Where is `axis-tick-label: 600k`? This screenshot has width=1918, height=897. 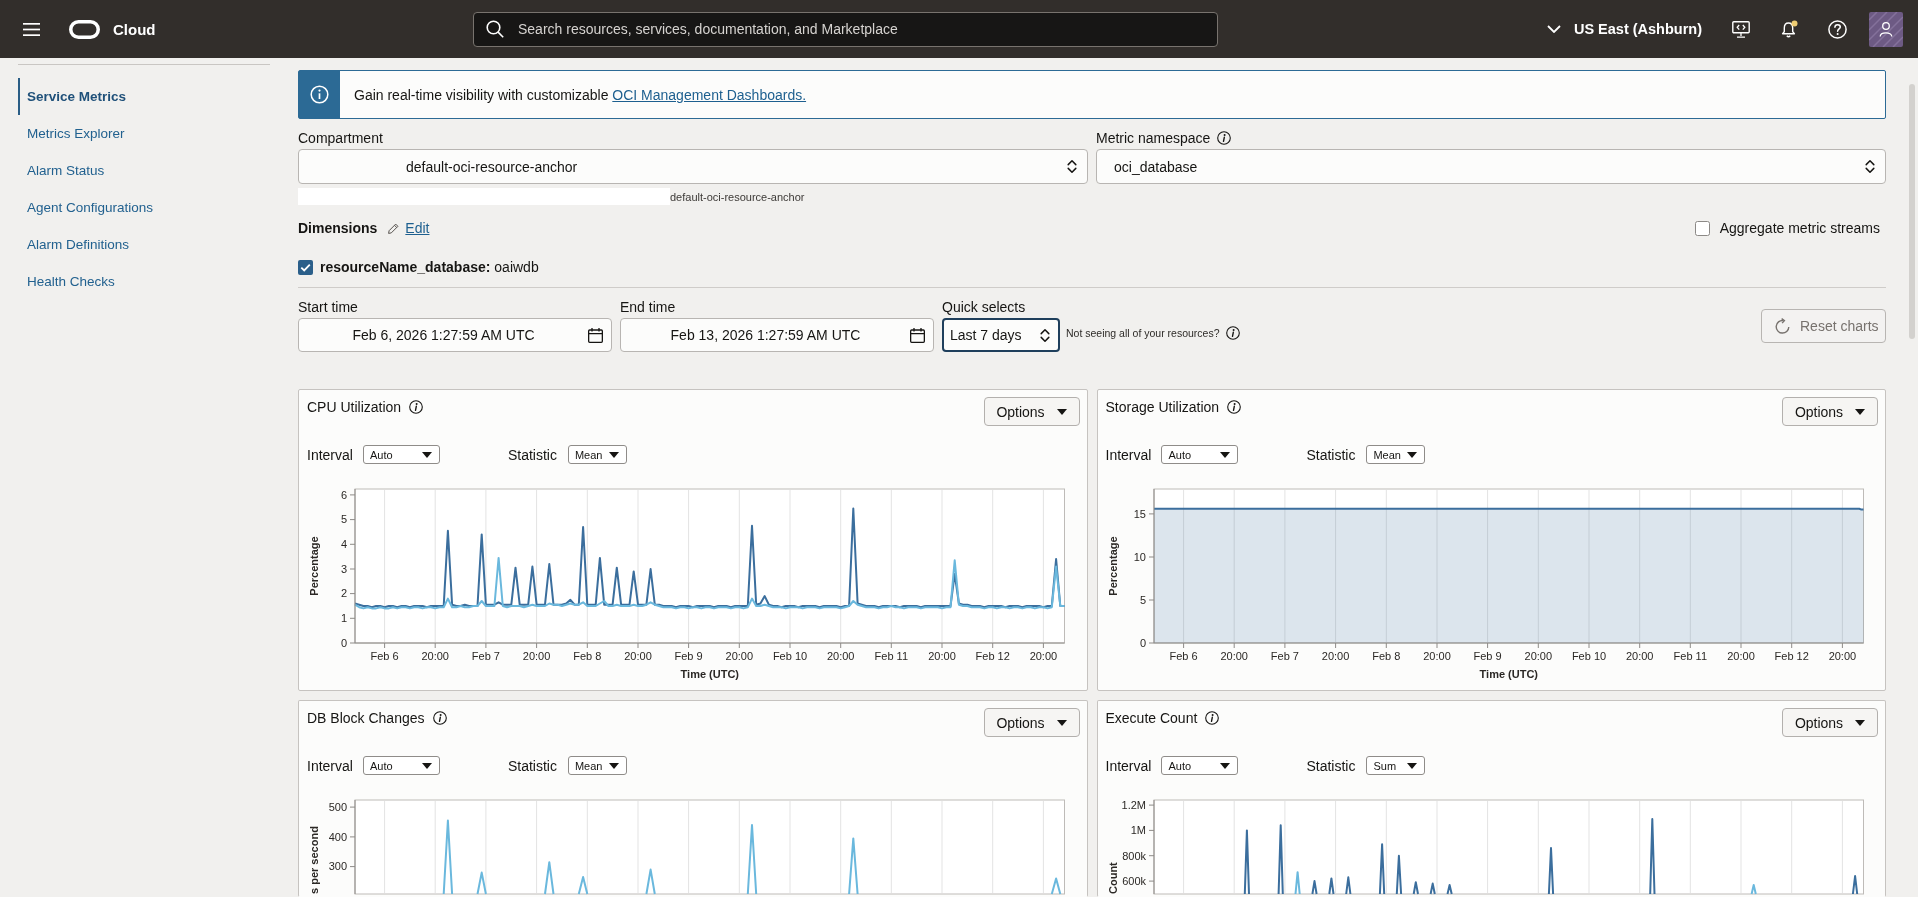
axis-tick-label: 600k is located at coordinates (1133, 880).